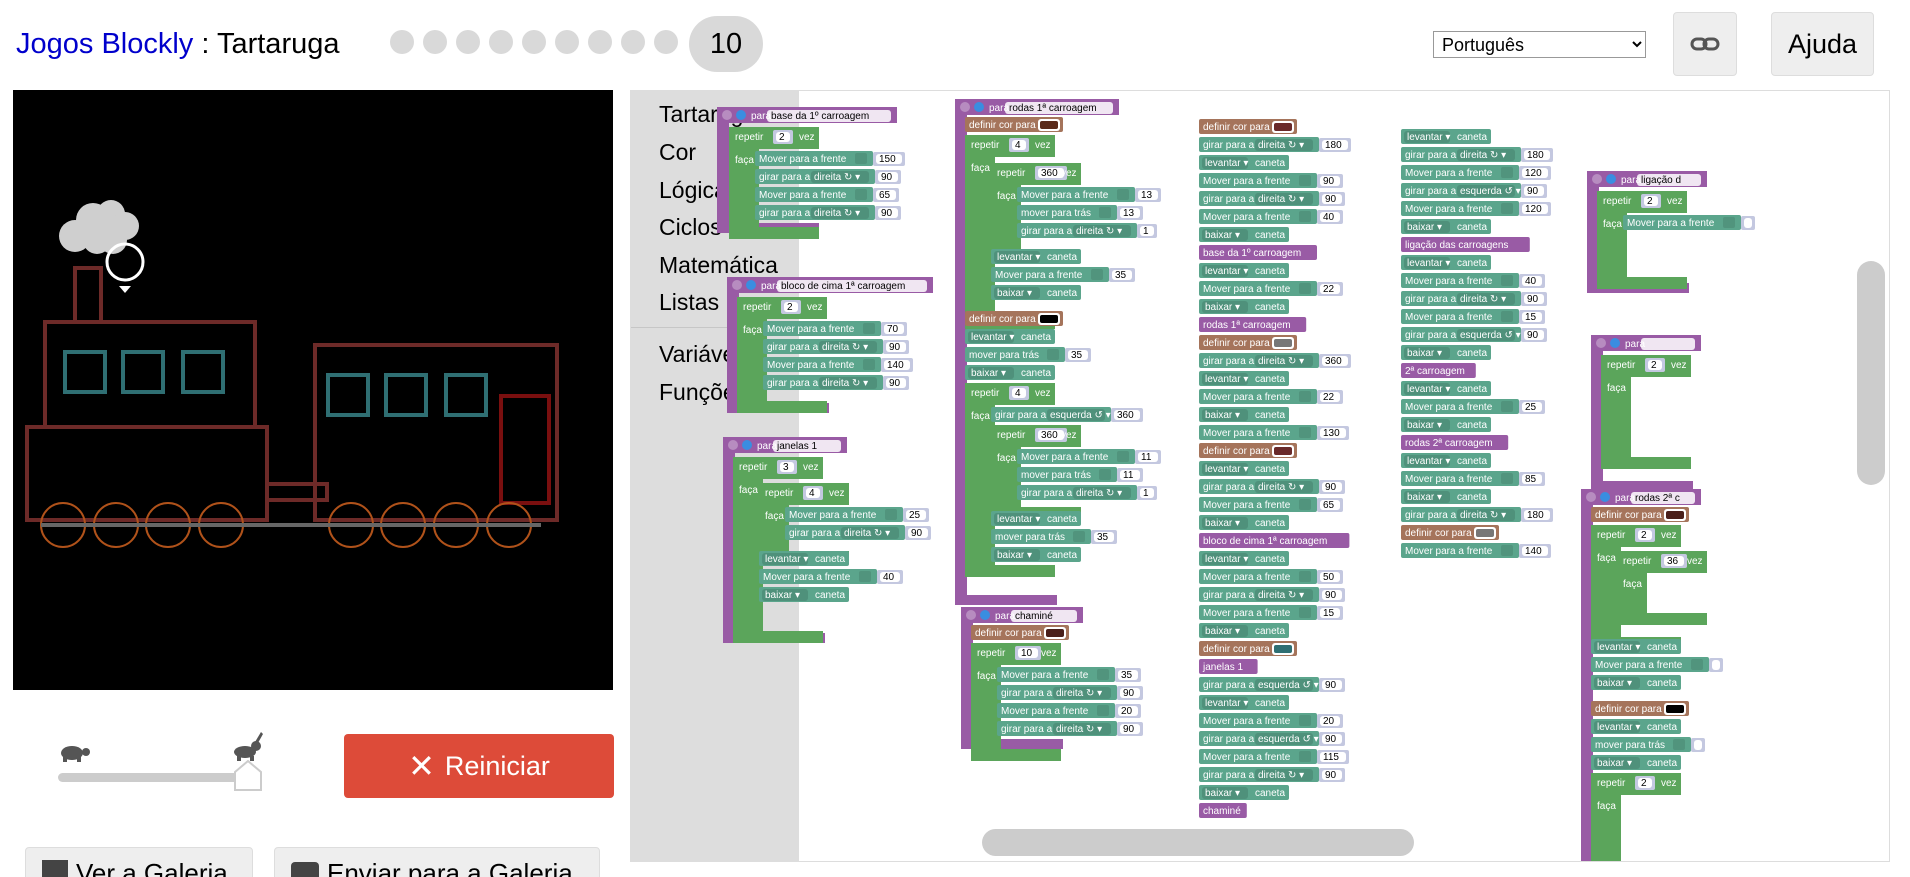 The height and width of the screenshot is (877, 1910). What do you see at coordinates (1089, 456) in the screenshot?
I see `move-block: Mover para a frente 11` at bounding box center [1089, 456].